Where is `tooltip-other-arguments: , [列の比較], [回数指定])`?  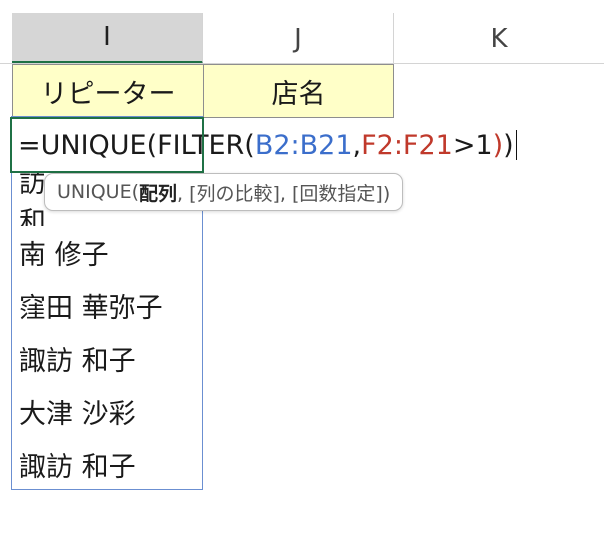 tooltip-other-arguments: , [列の比較], [回数指定]) is located at coordinates (284, 193).